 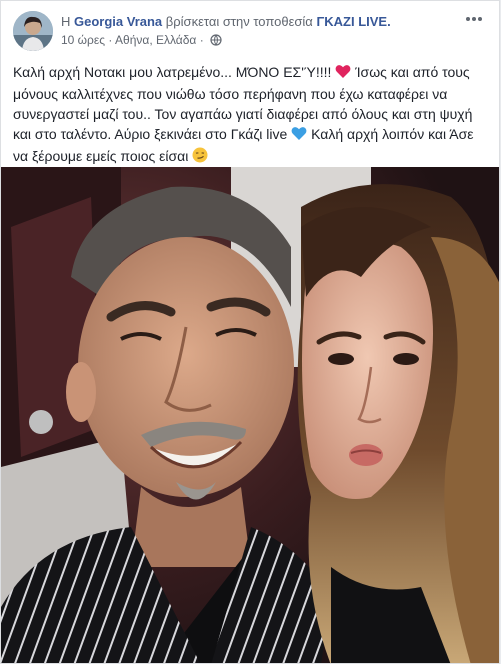 What do you see at coordinates (155, 40) in the screenshot?
I see `place-link: Αθήνα, Ελλάδα` at bounding box center [155, 40].